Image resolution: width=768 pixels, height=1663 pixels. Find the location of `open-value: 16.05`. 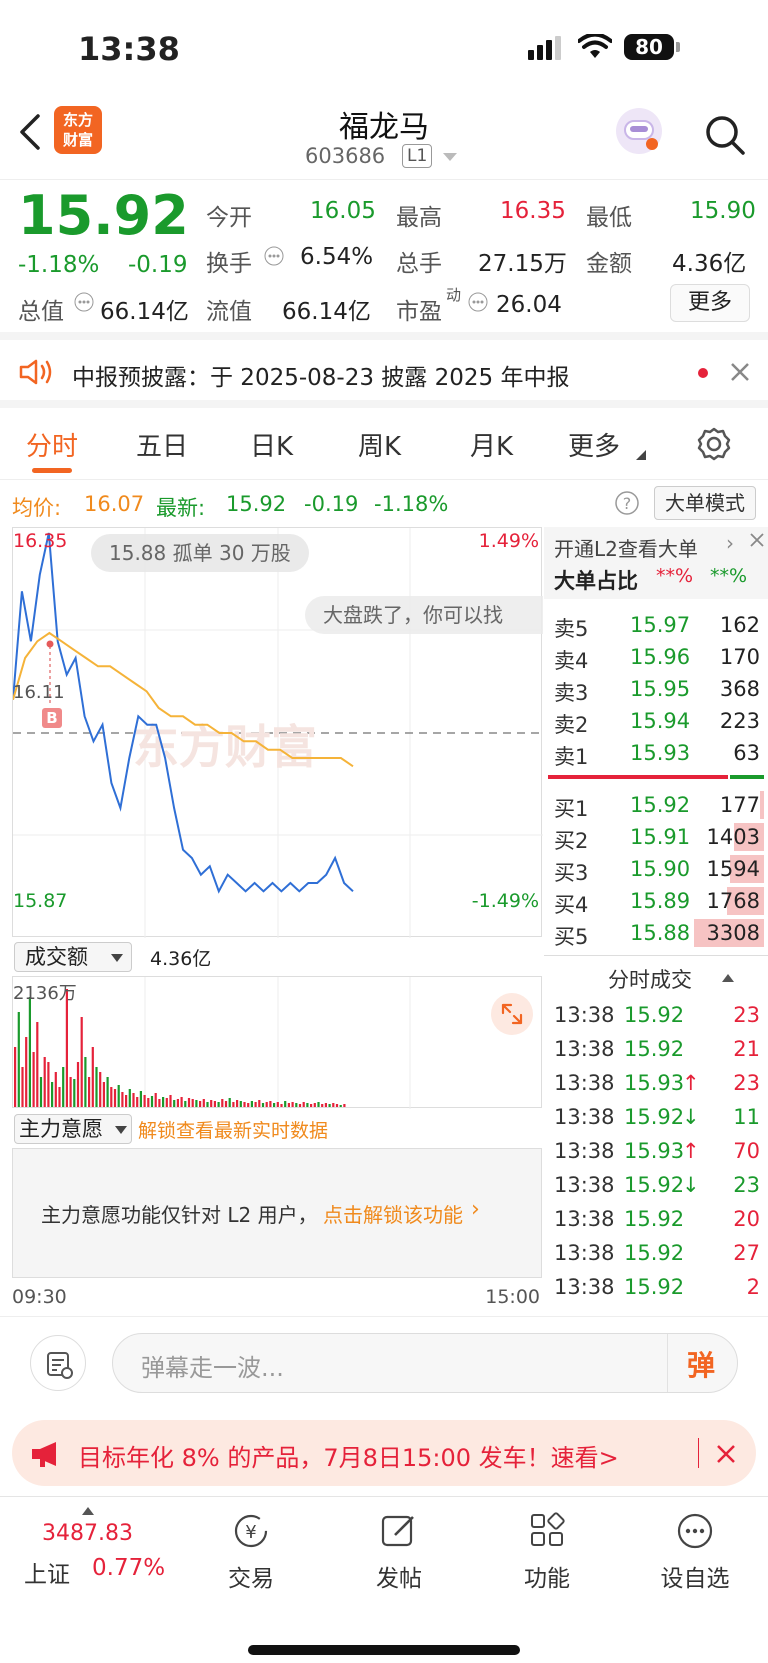

open-value: 16.05 is located at coordinates (343, 211).